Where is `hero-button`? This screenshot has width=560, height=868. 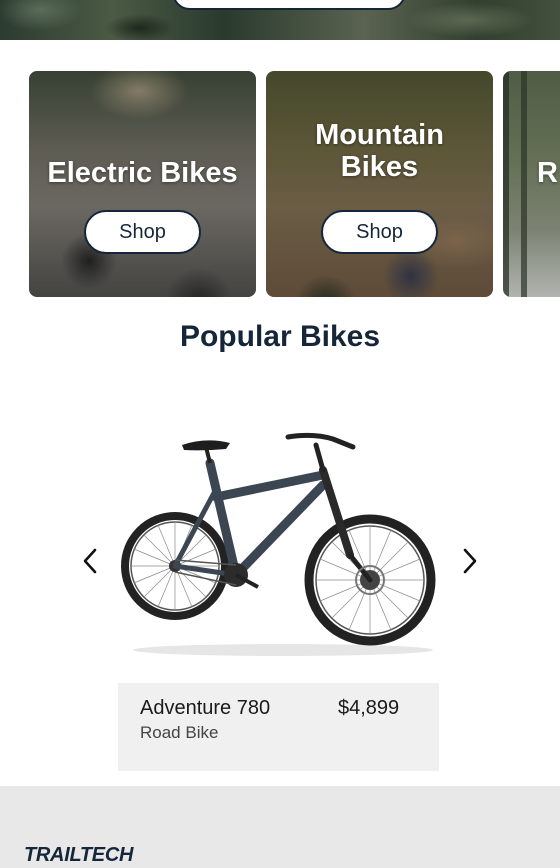
hero-button is located at coordinates (289, 5).